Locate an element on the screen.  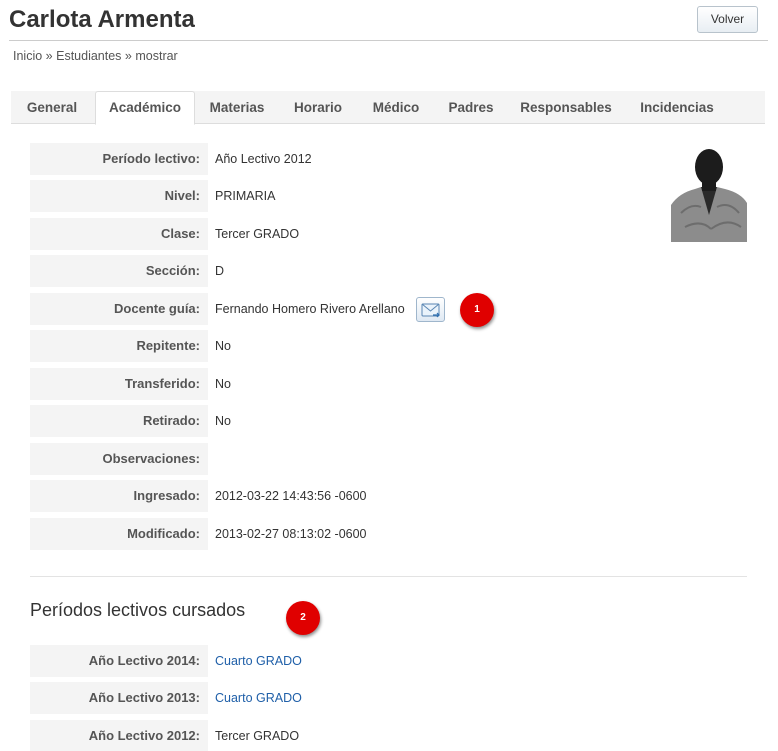
field-label: Nivel: is located at coordinates (119, 196).